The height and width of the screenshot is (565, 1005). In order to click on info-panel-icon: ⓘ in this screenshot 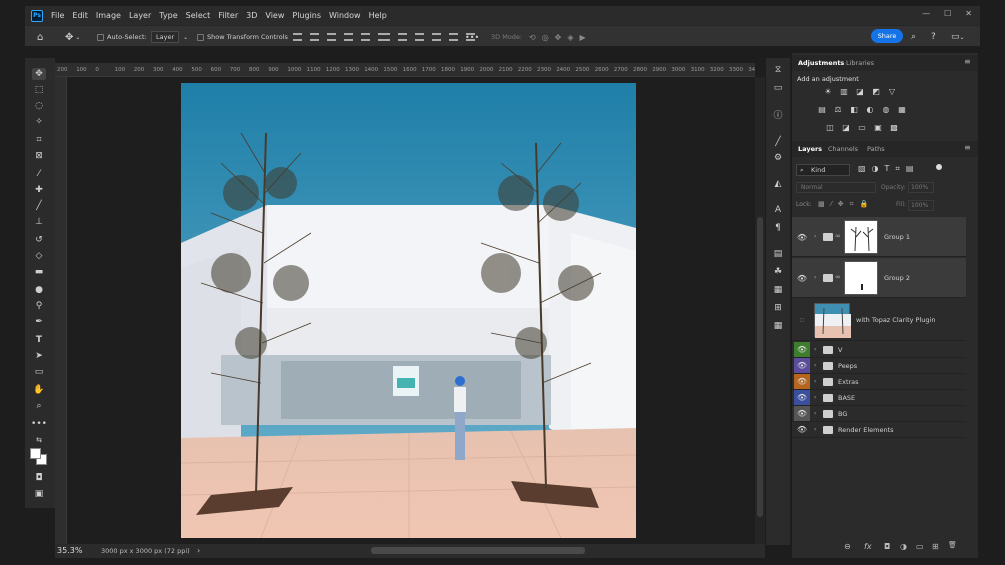, I will do `click(778, 114)`.